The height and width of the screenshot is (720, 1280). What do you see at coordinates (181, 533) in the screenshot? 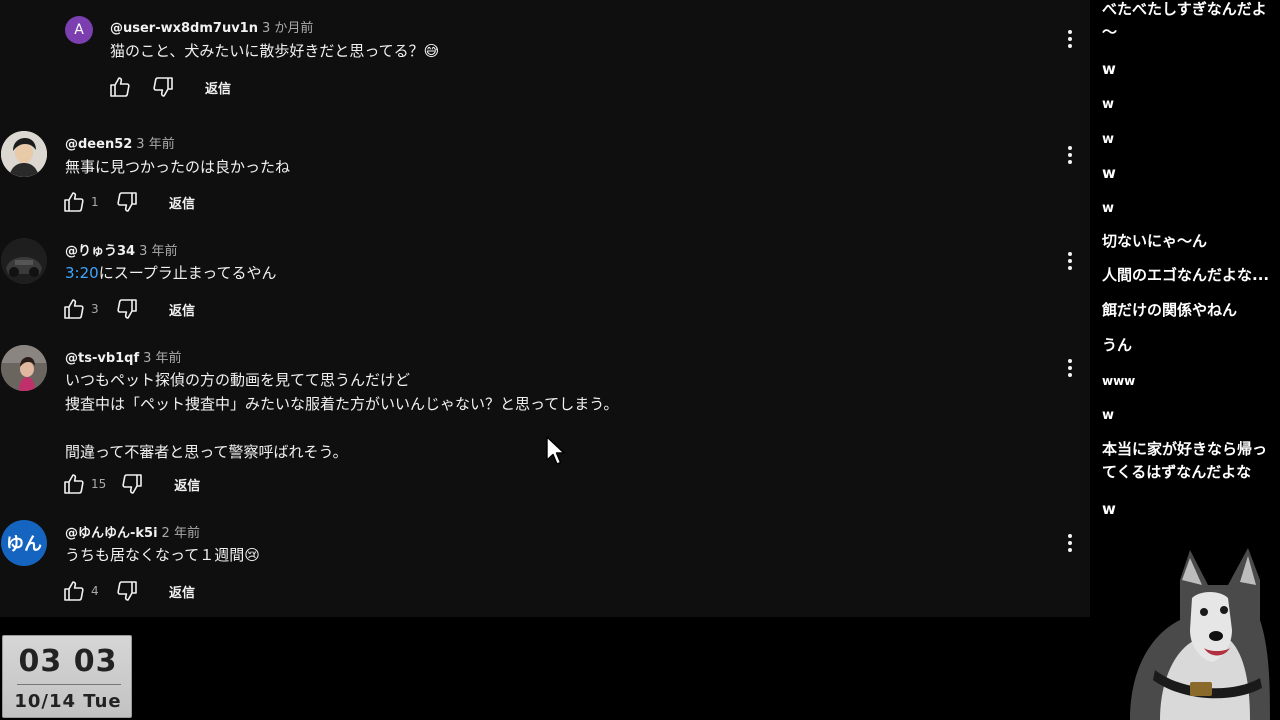
I see `comment-time: 2 年前` at bounding box center [181, 533].